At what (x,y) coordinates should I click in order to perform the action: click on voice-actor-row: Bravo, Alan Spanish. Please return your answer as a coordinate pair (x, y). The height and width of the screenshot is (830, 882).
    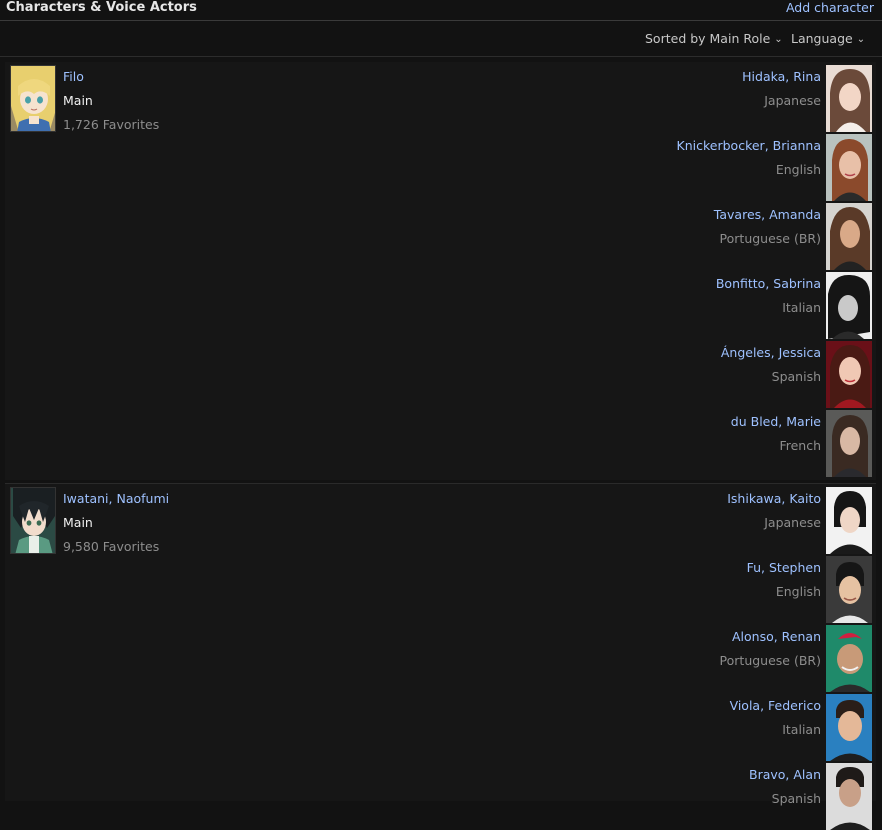
    Looking at the image, I should click on (726, 795).